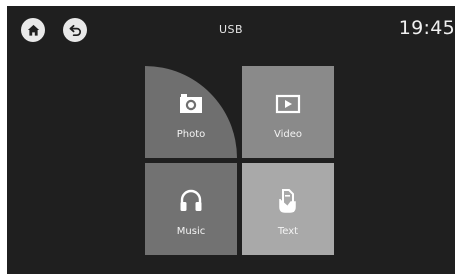 Image resolution: width=455 pixels, height=276 pixels. I want to click on music-tile: Music, so click(191, 209).